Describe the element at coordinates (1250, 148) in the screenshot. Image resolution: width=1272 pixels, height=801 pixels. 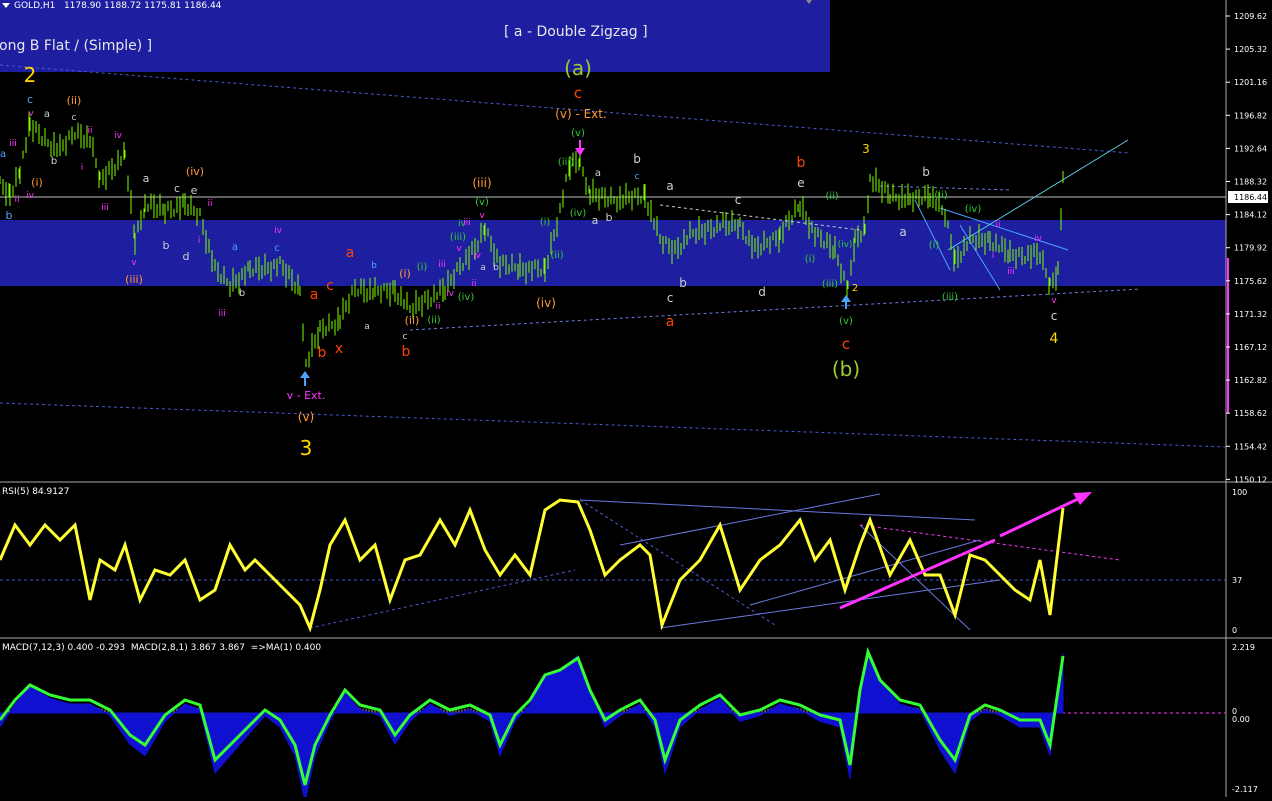
I see `price-tick-label: 1192.64` at that location.